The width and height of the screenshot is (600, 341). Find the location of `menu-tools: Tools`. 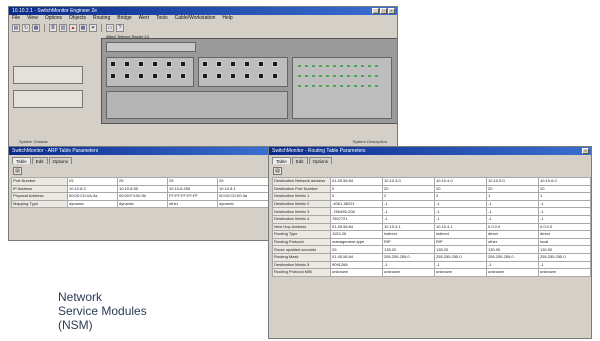

menu-tools: Tools is located at coordinates (162, 18).